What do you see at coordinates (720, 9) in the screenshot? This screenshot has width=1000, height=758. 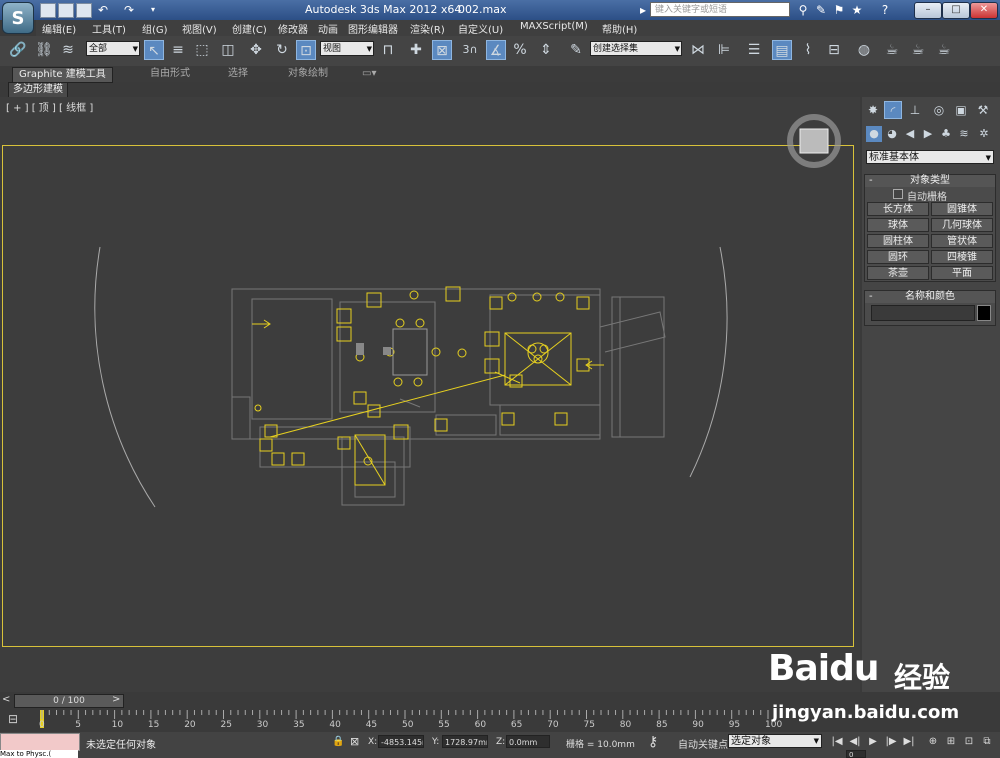 I see `search-input: 键入关键字或短语` at bounding box center [720, 9].